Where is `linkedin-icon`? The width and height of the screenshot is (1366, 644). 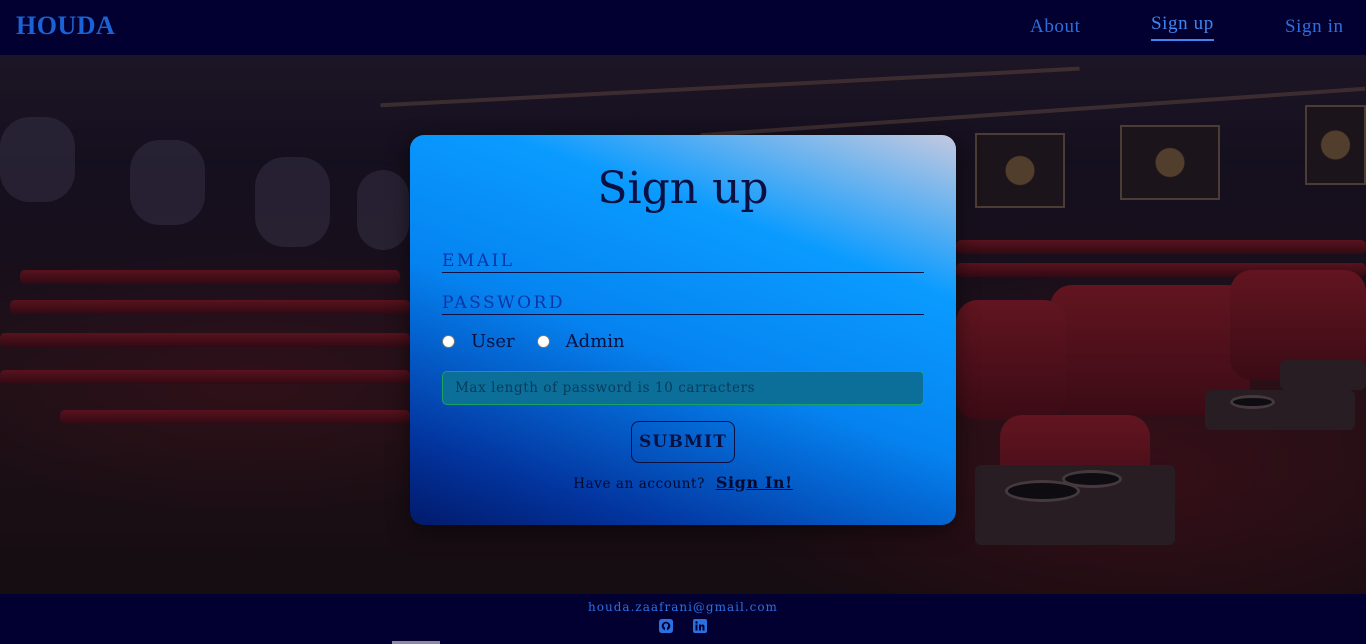 linkedin-icon is located at coordinates (700, 626).